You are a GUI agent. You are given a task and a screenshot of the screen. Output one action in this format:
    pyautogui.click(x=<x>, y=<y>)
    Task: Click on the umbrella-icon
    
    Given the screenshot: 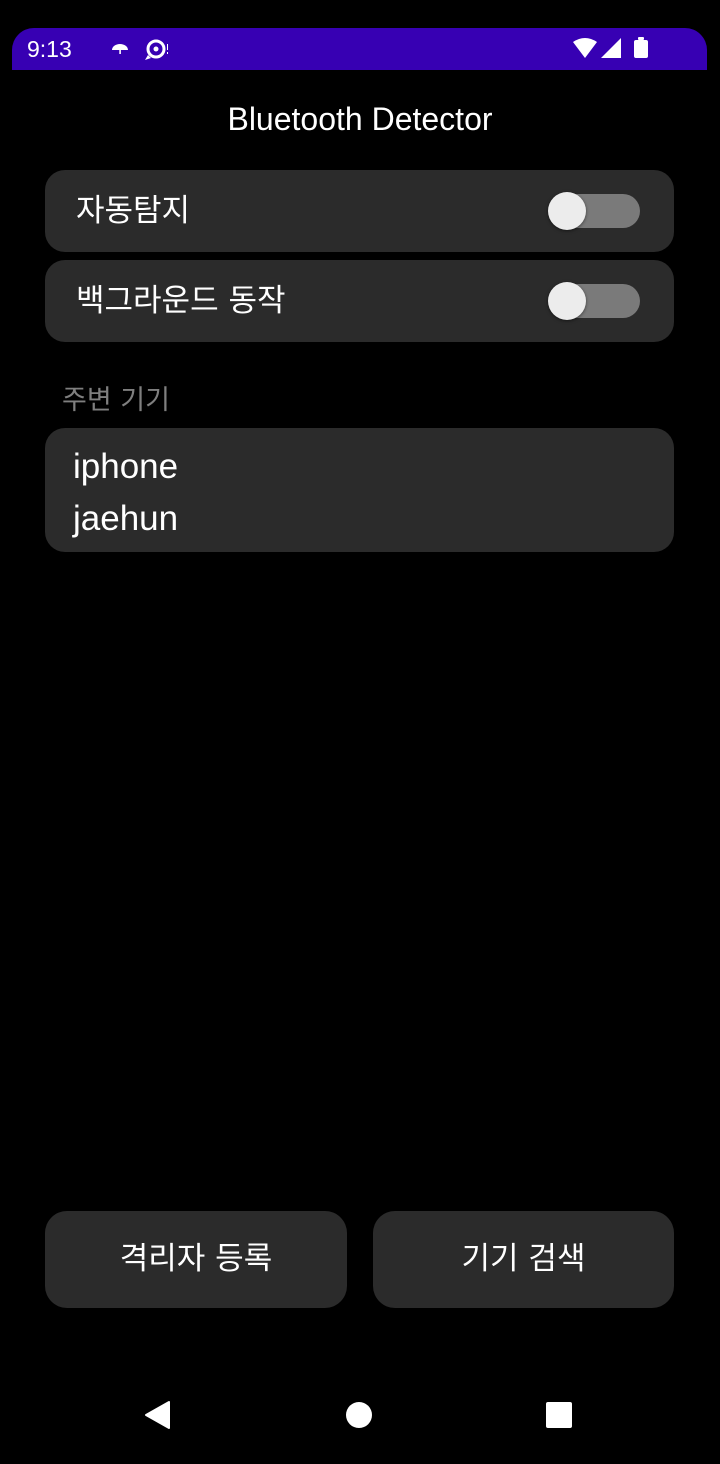 What is the action you would take?
    pyautogui.click(x=120, y=49)
    